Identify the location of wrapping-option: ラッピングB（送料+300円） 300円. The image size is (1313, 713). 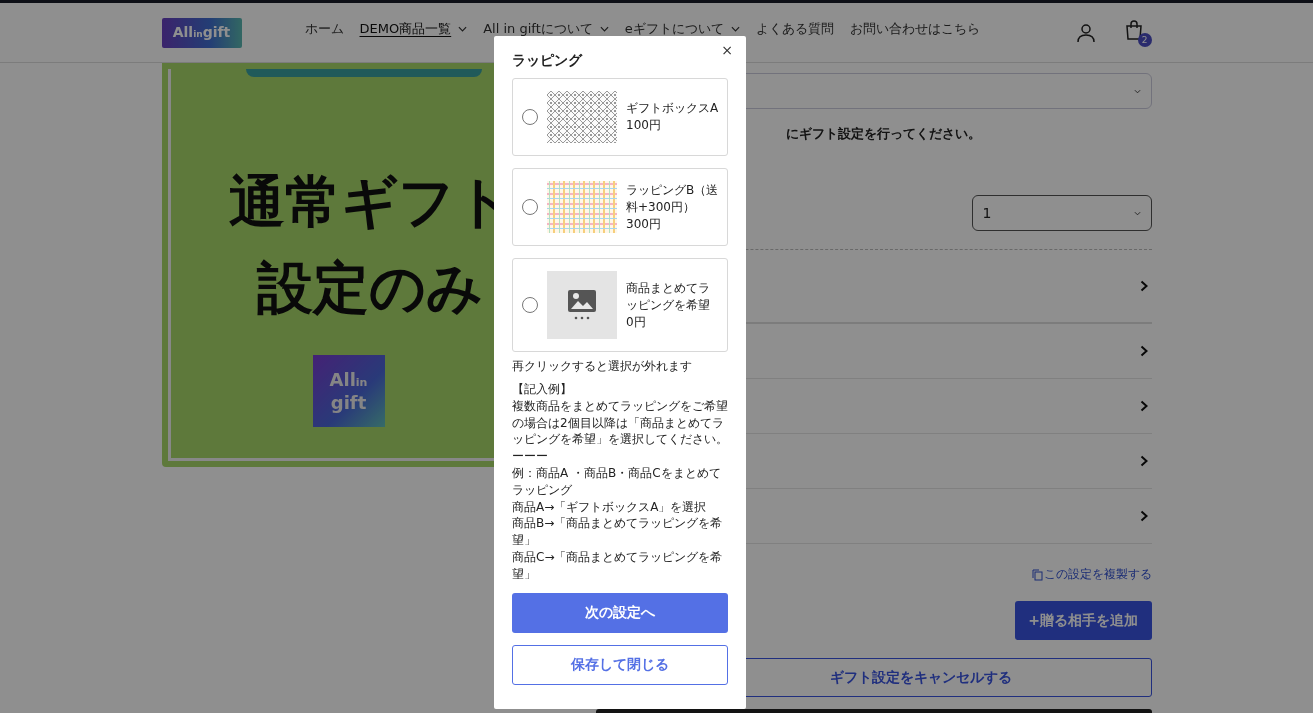
(620, 207).